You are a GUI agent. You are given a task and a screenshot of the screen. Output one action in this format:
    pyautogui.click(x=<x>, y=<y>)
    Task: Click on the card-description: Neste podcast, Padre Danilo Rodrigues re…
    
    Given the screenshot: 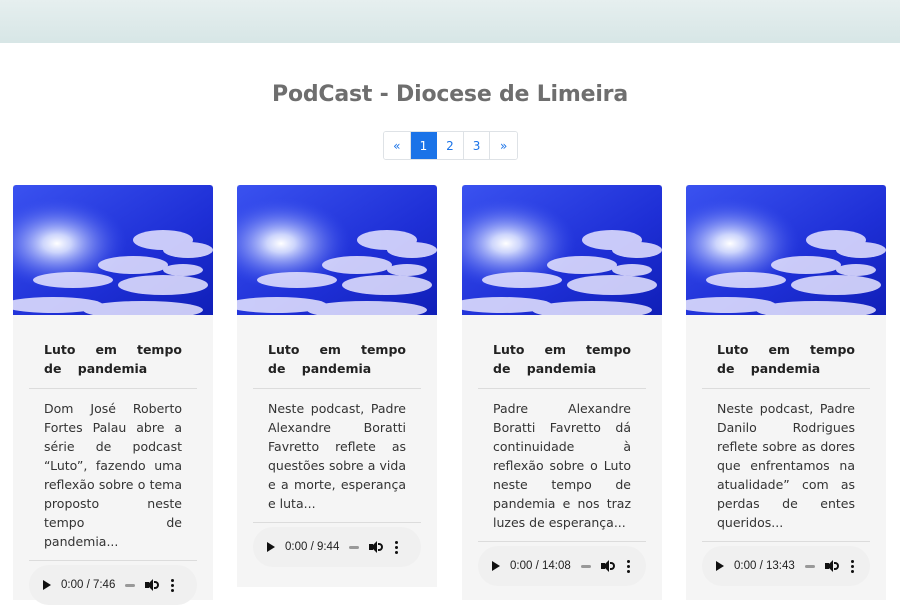 What is the action you would take?
    pyautogui.click(x=786, y=465)
    